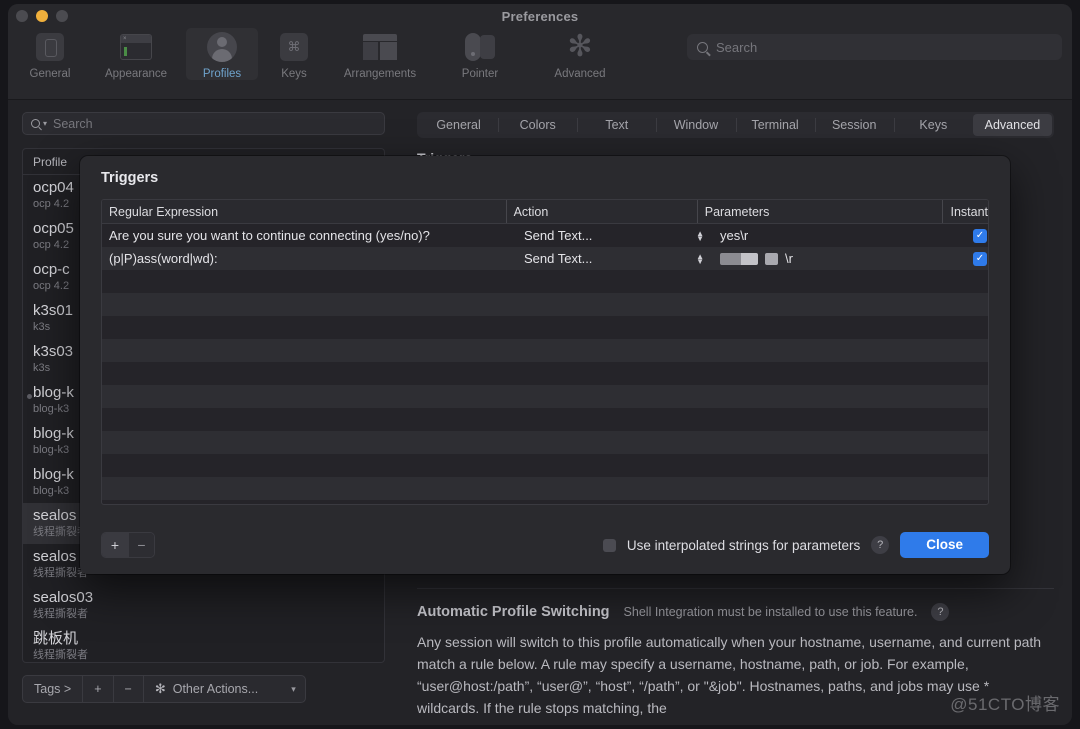  I want to click on add-profile-button: +, so click(98, 689).